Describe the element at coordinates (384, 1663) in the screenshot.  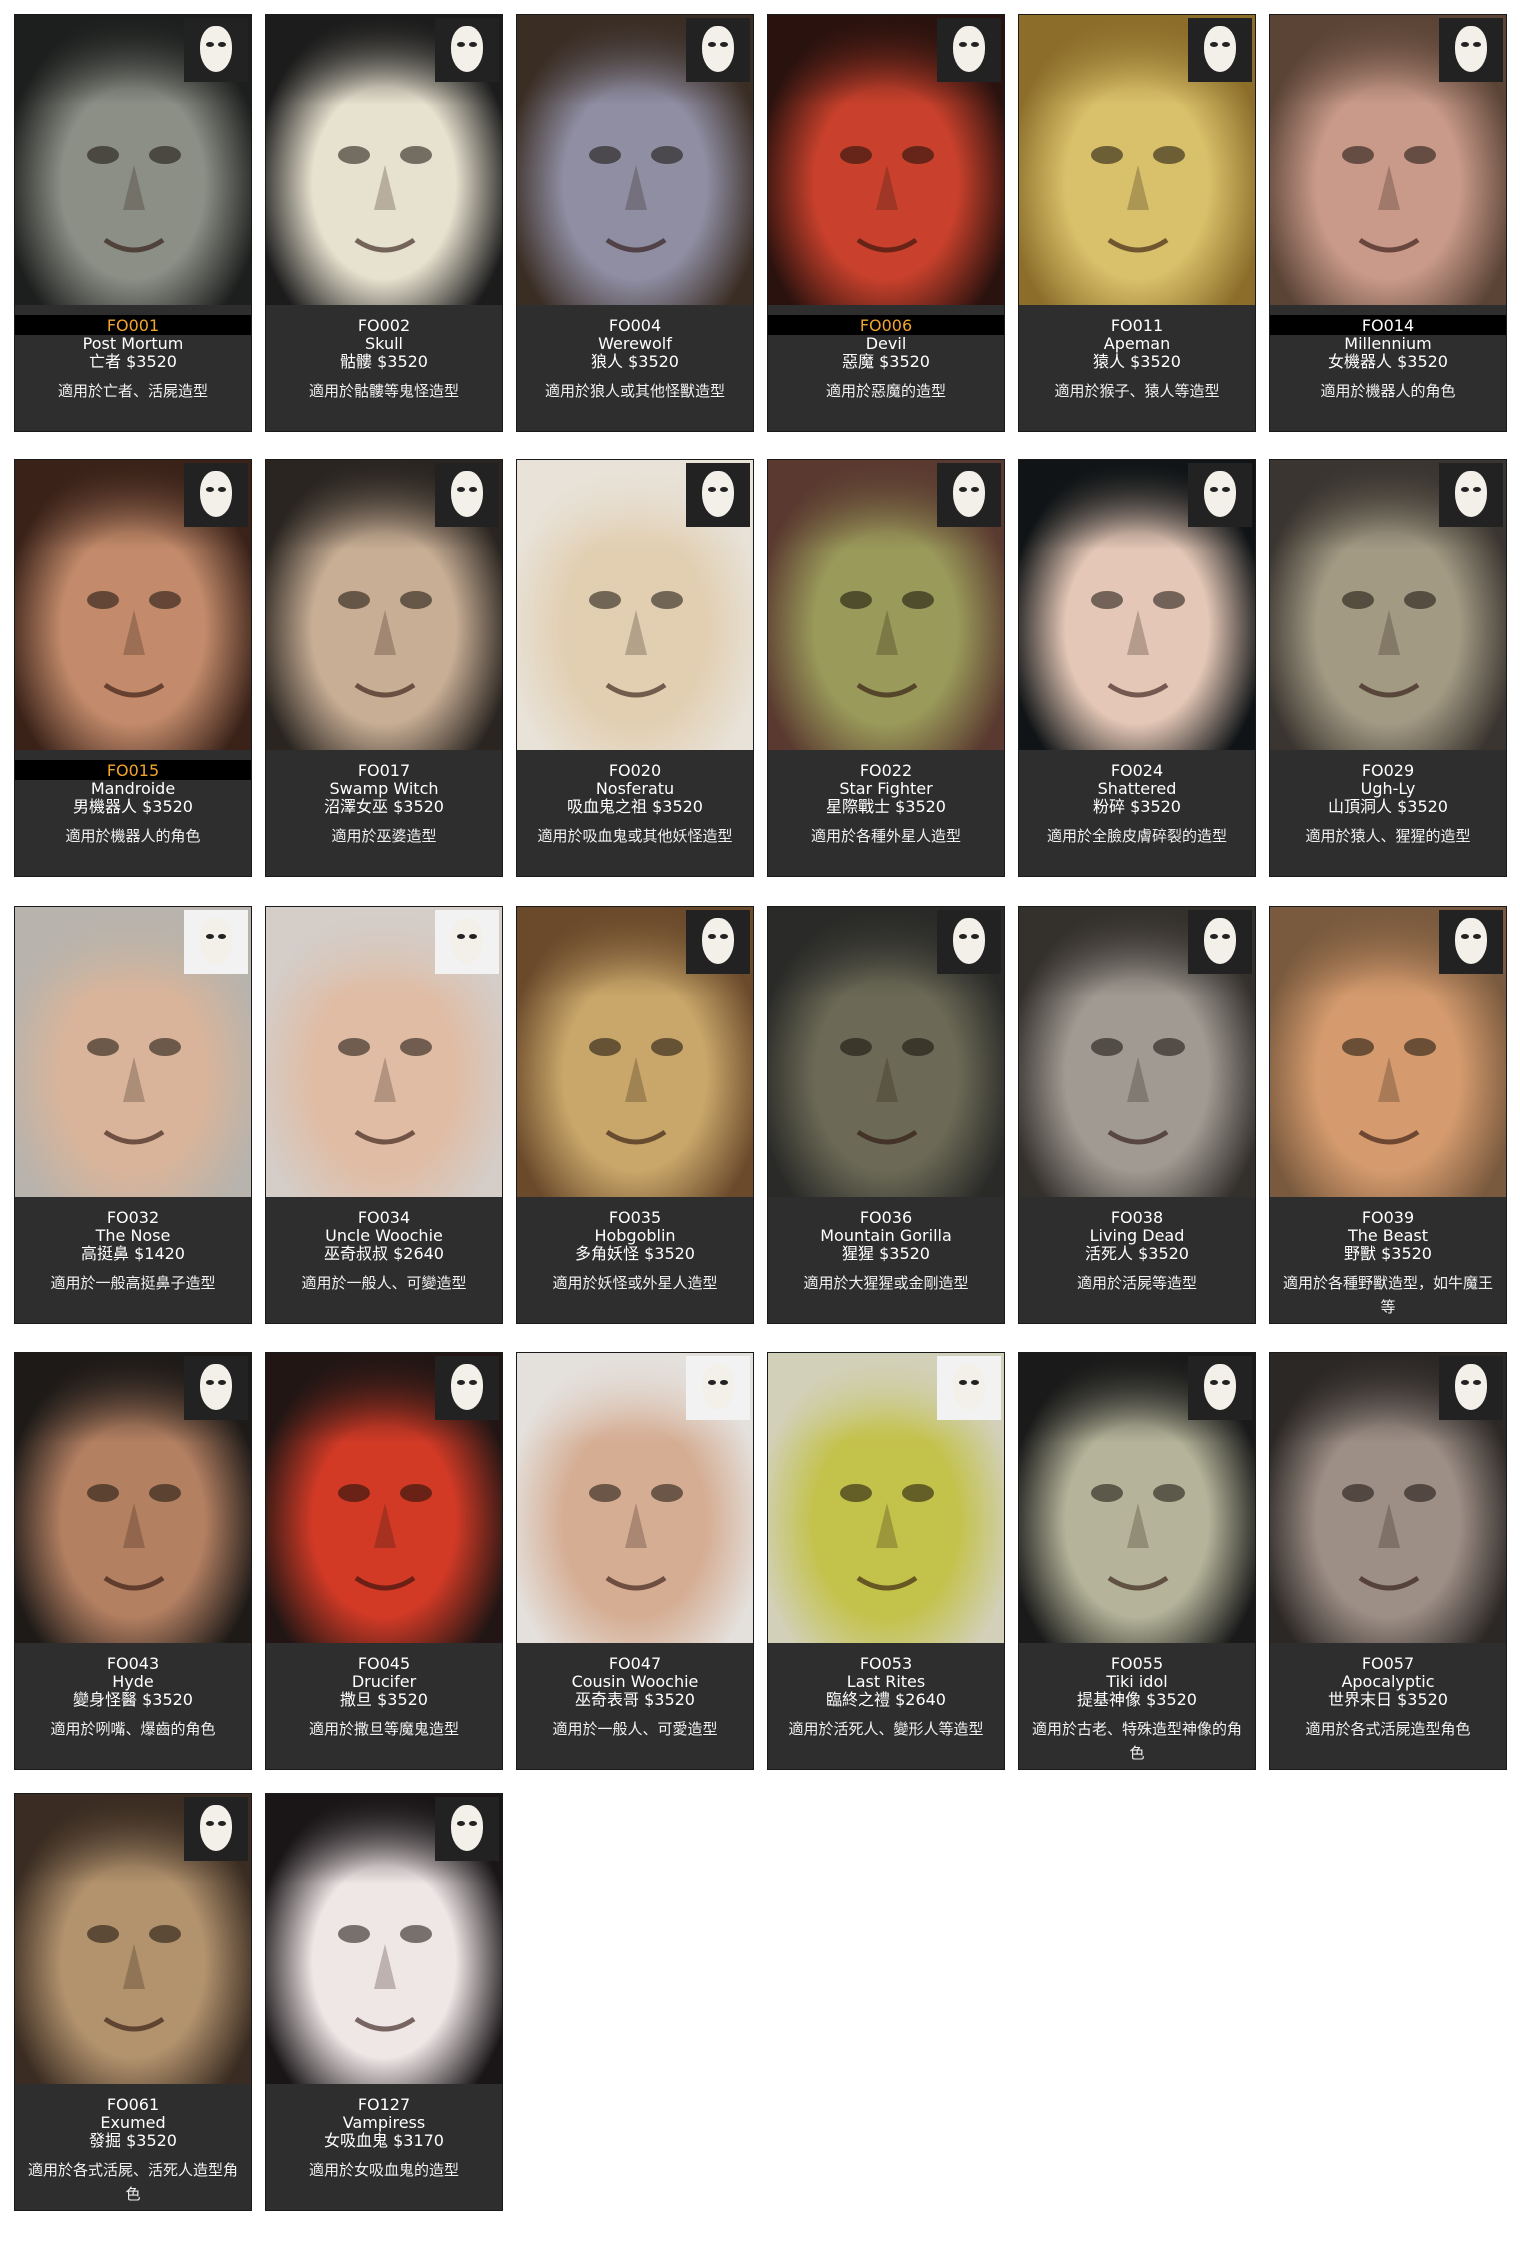
I see `product-code: FO045` at that location.